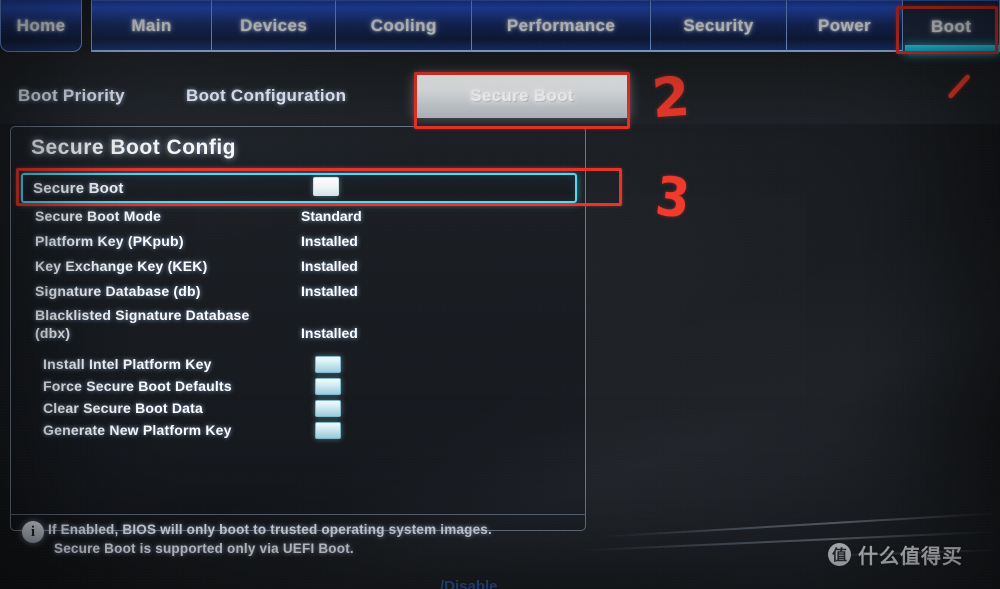 This screenshot has width=1000, height=589. Describe the element at coordinates (839, 554) in the screenshot. I see `watermark-logo-icon: 值` at that location.